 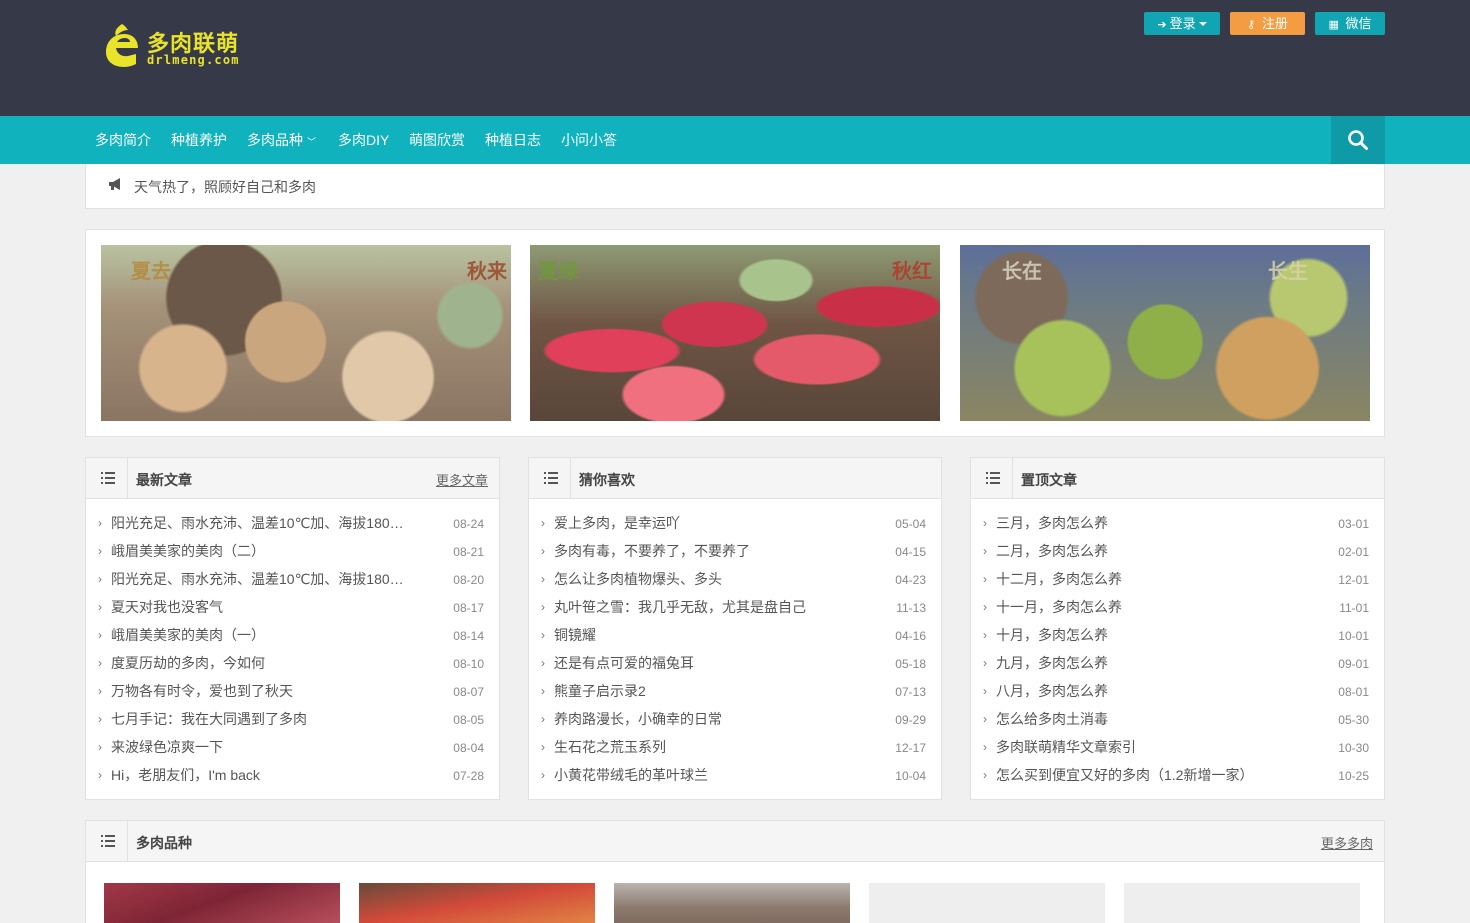 I want to click on list-item: › Hi，老朋友们，I'm back 07-28, so click(x=291, y=779).